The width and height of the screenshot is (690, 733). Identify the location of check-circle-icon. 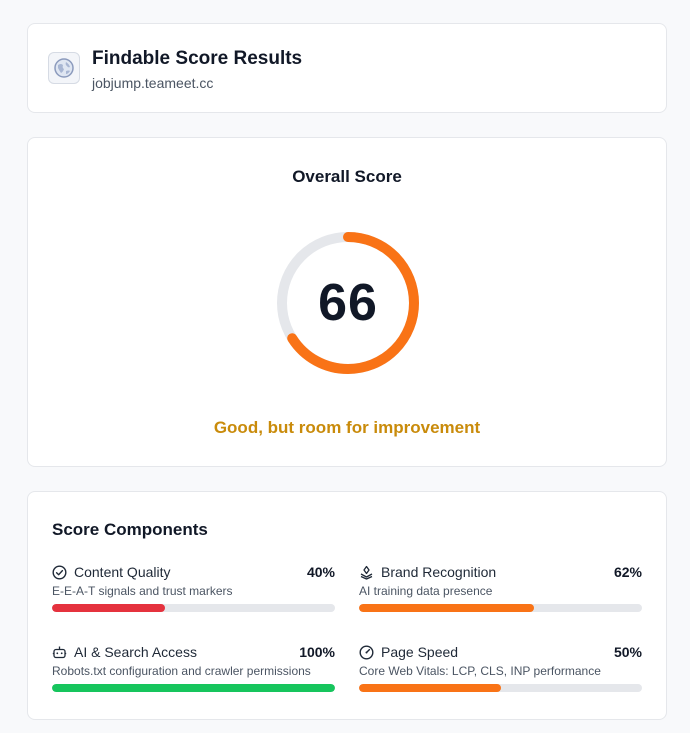
(59, 572).